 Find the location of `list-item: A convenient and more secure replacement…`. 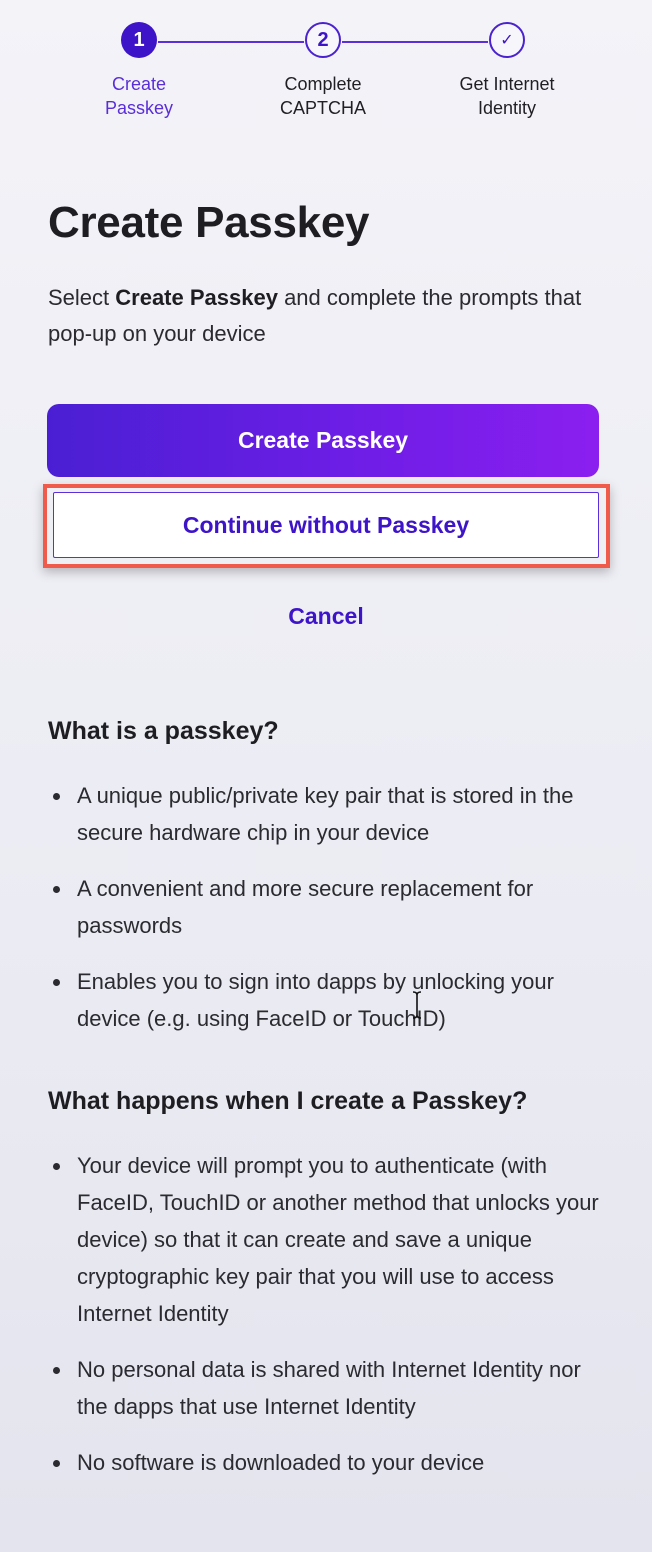

list-item: A convenient and more secure replacement… is located at coordinates (328, 907).